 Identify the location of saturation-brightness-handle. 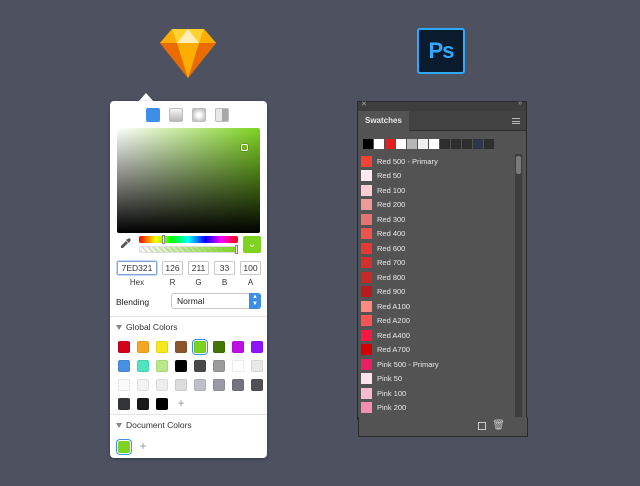
(244, 147).